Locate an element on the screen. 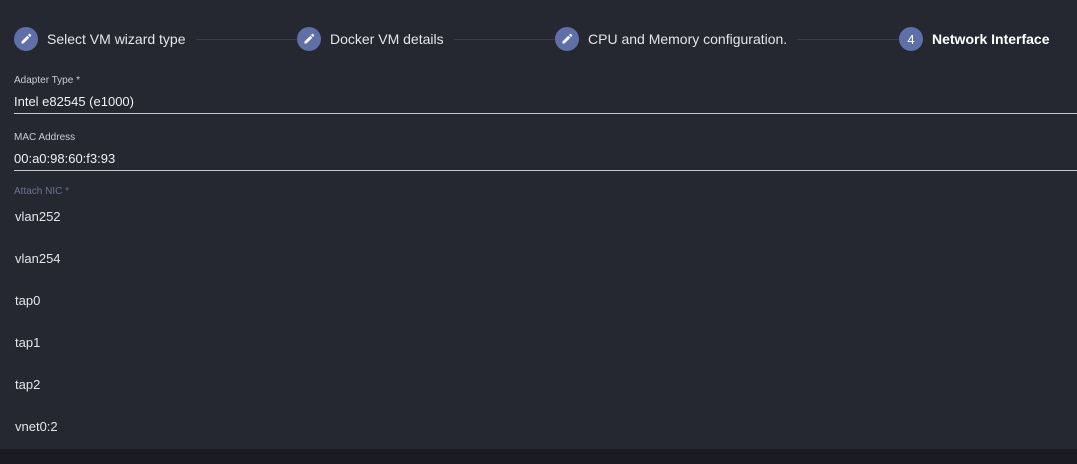  adapter-type-value: Intel e82545 (e1000) is located at coordinates (74, 101).